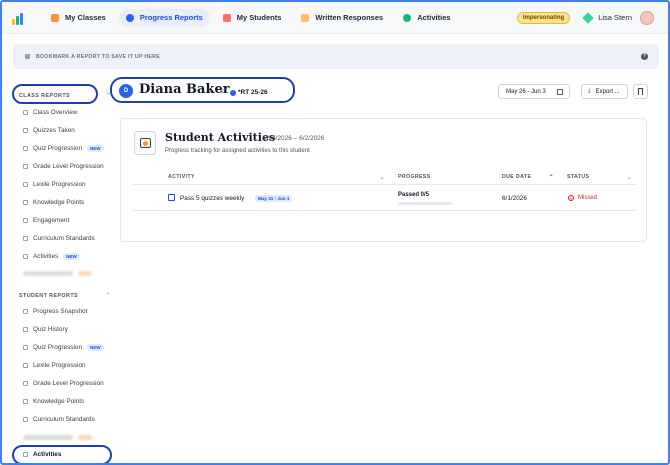 This screenshot has height=465, width=670. I want to click on student-reports-heading: STUDENT REPORTS ⌃, so click(65, 296).